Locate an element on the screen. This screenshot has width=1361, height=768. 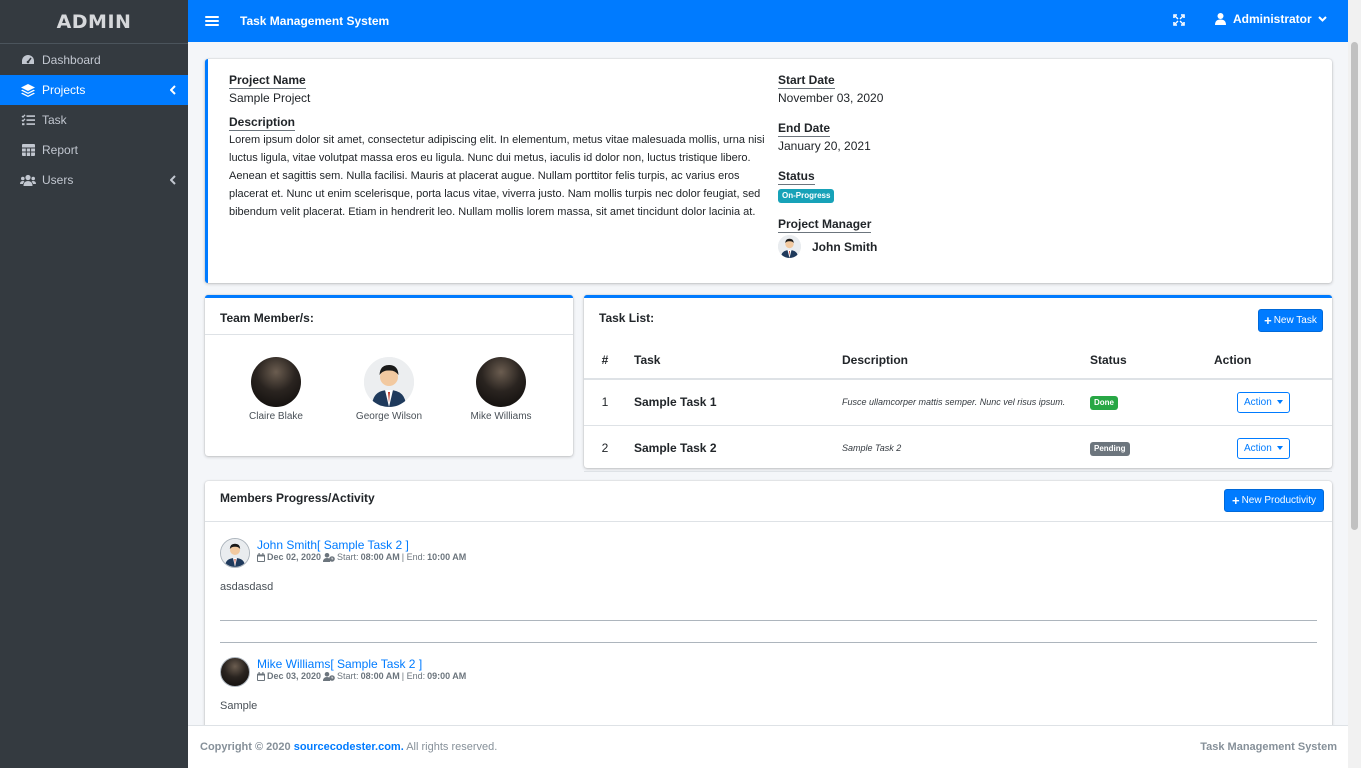
manager-name: John Smith is located at coordinates (845, 246).